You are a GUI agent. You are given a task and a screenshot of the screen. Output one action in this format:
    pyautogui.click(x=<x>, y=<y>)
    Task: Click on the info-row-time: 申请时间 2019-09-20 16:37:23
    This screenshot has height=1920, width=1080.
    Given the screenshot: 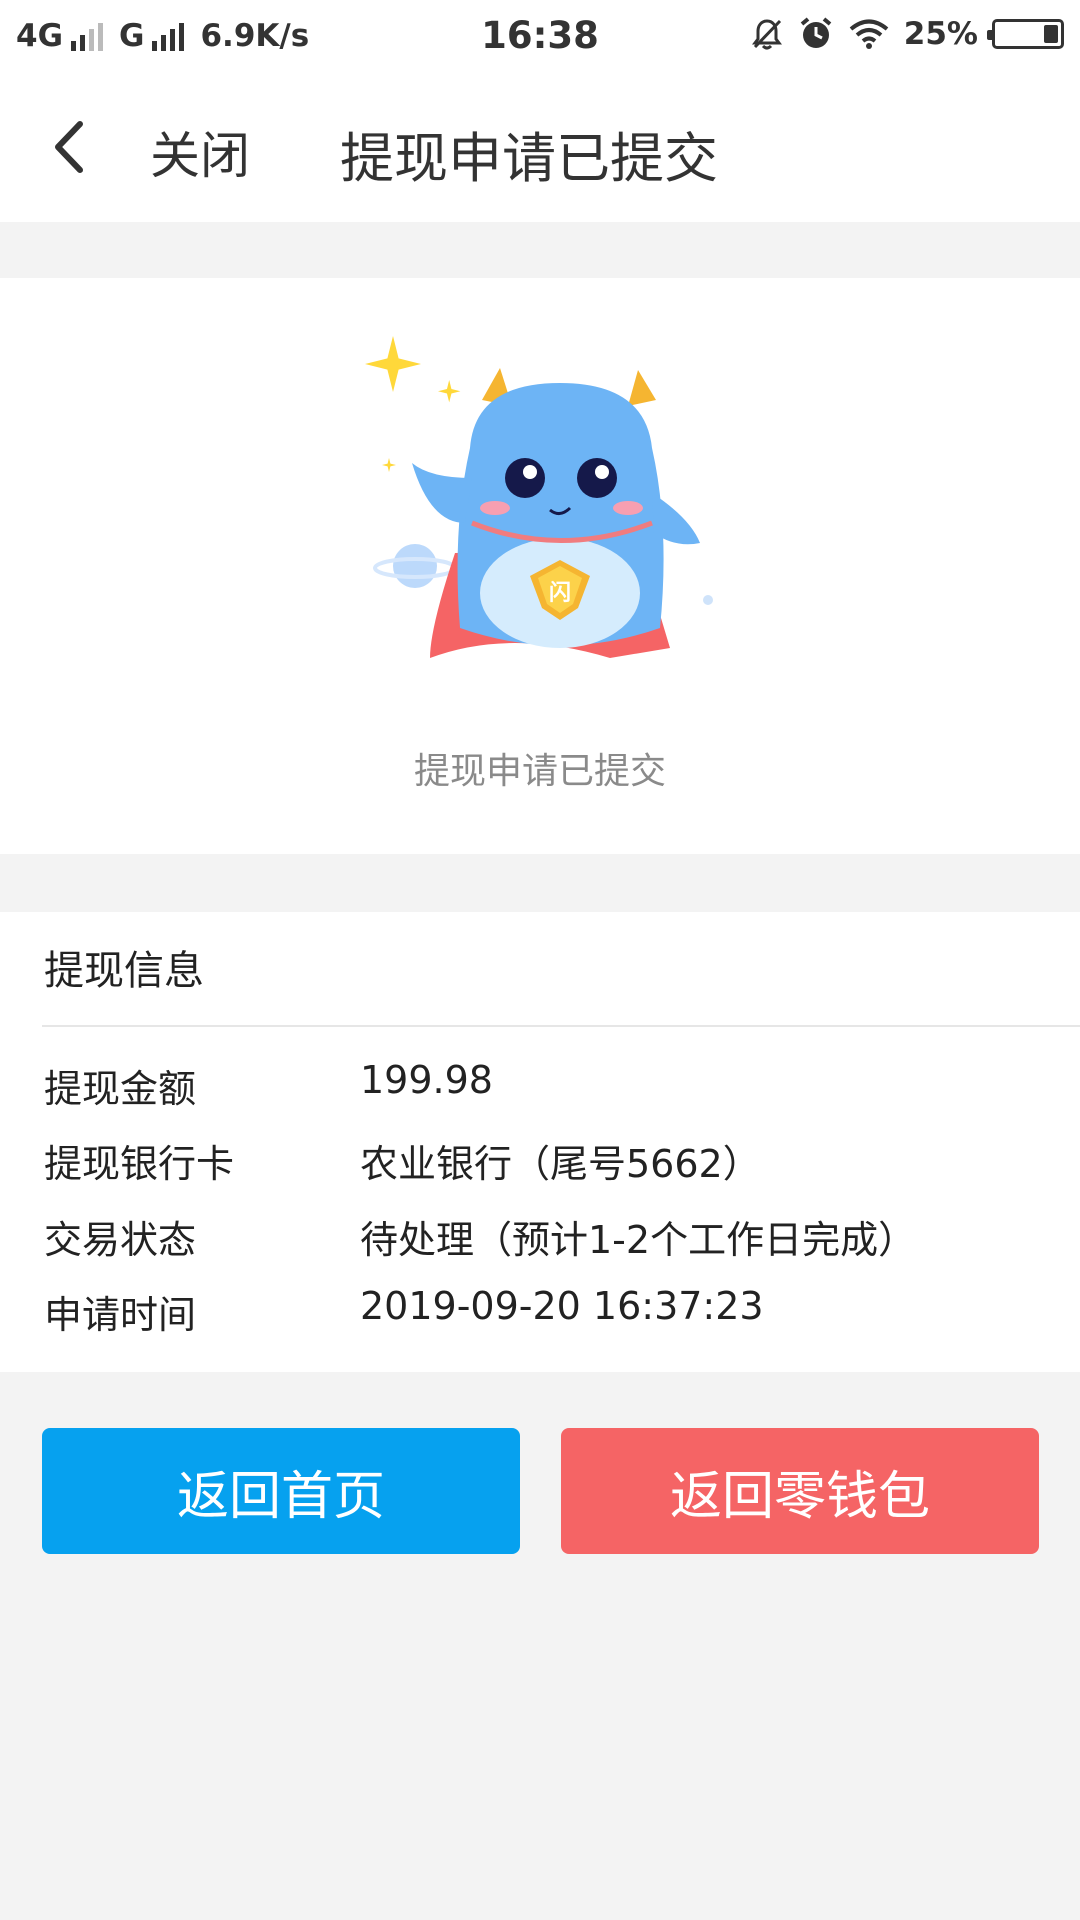 What is the action you would take?
    pyautogui.click(x=540, y=1308)
    